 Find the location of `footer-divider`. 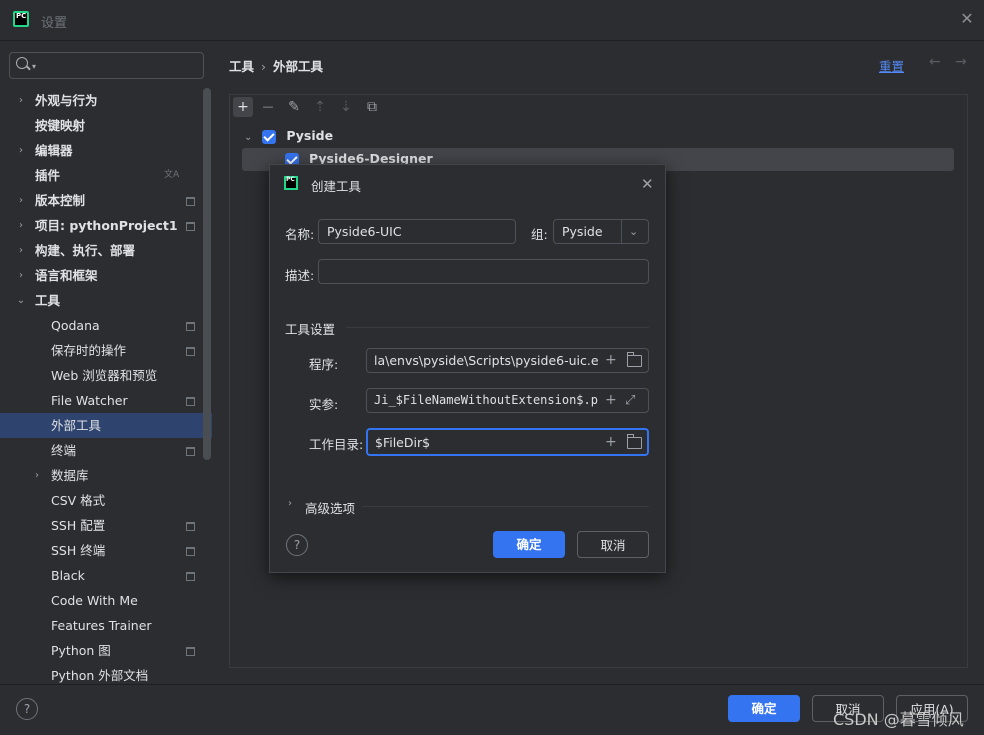

footer-divider is located at coordinates (492, 684).